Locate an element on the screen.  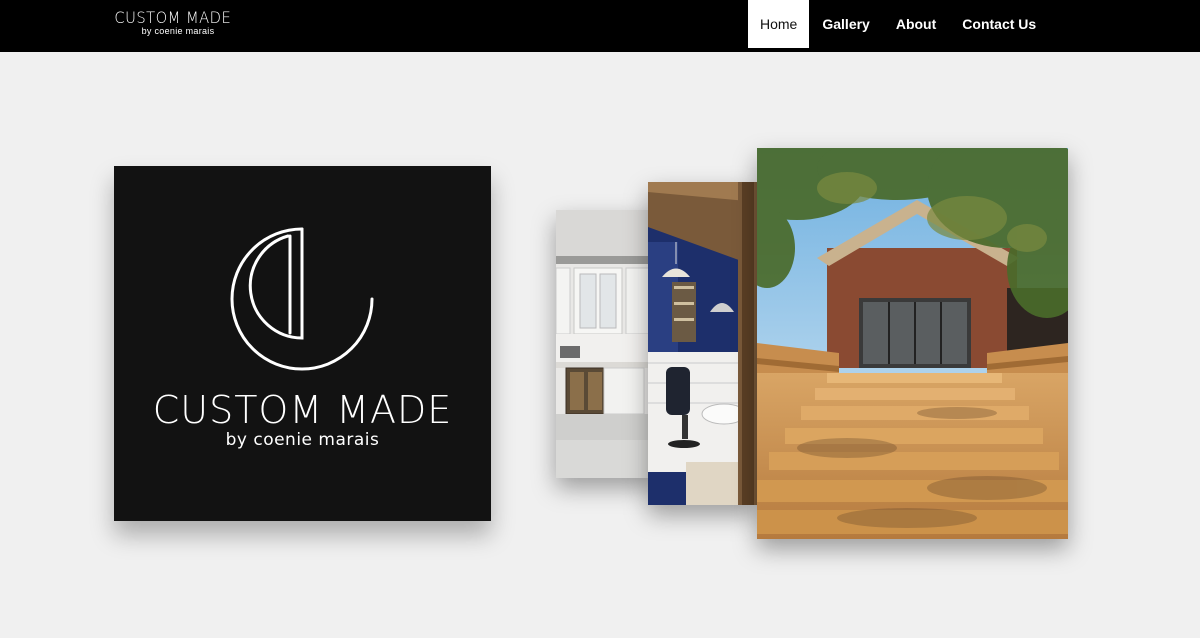
brand-subtitle: by coenie marais is located at coordinates (178, 31).